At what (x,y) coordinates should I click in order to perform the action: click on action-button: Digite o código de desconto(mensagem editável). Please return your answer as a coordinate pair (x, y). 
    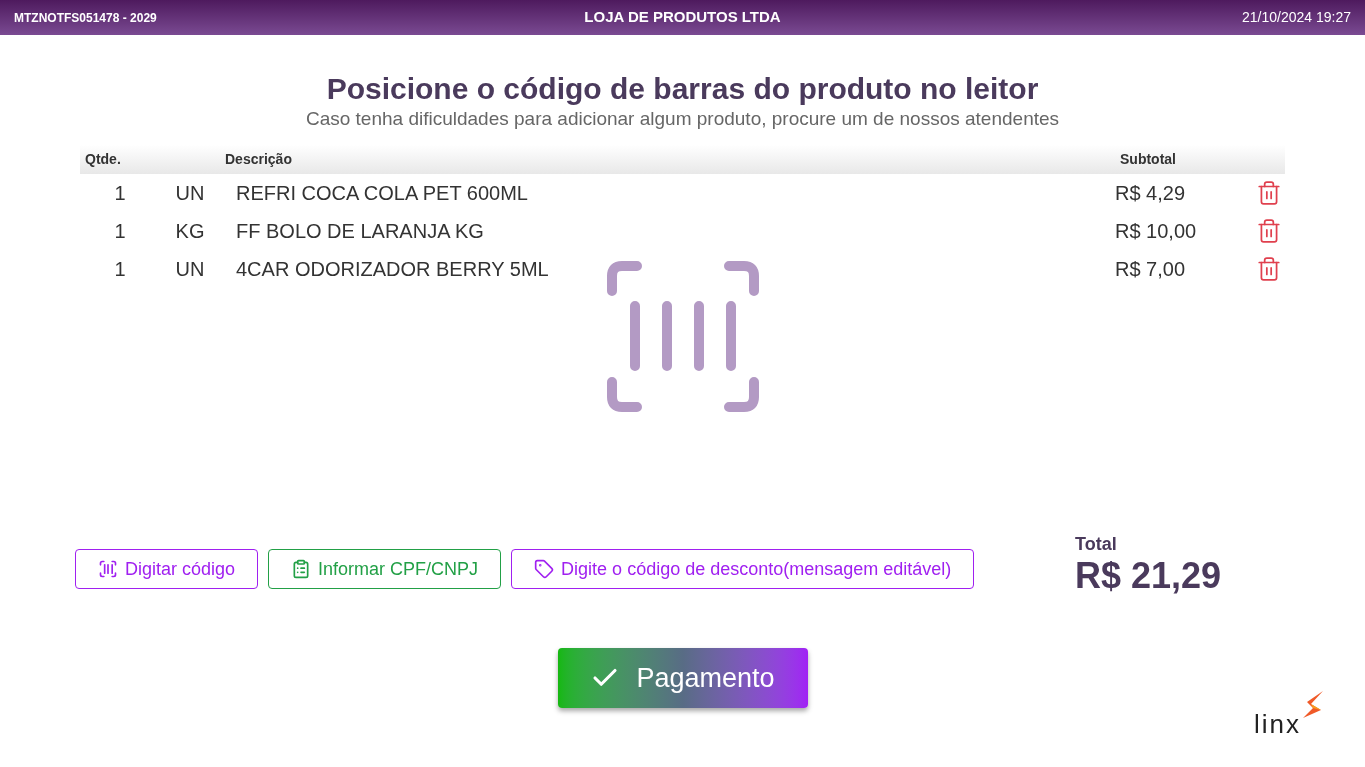
    Looking at the image, I should click on (743, 569).